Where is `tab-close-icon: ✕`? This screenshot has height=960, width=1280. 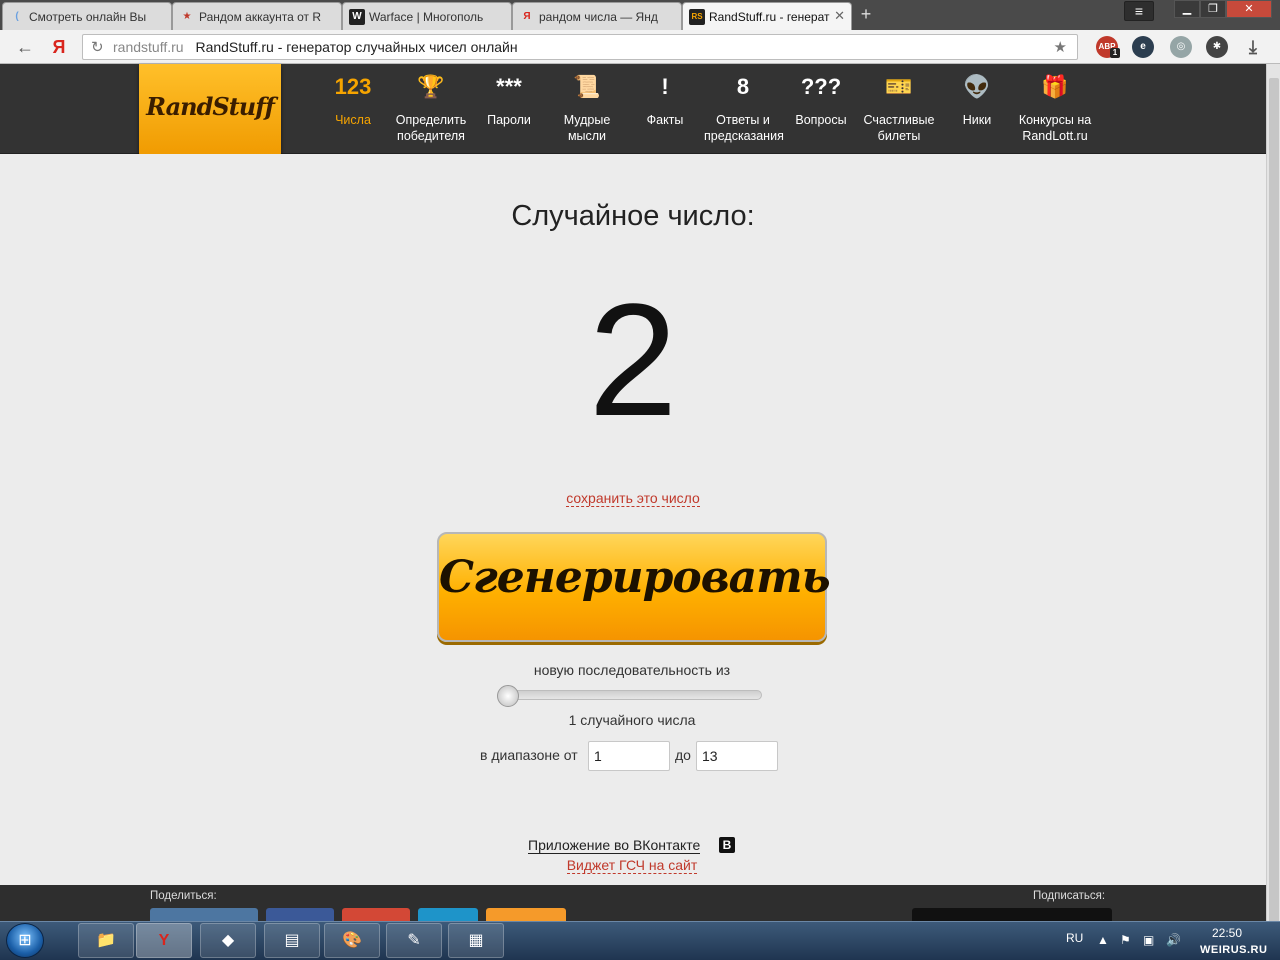 tab-close-icon: ✕ is located at coordinates (839, 16).